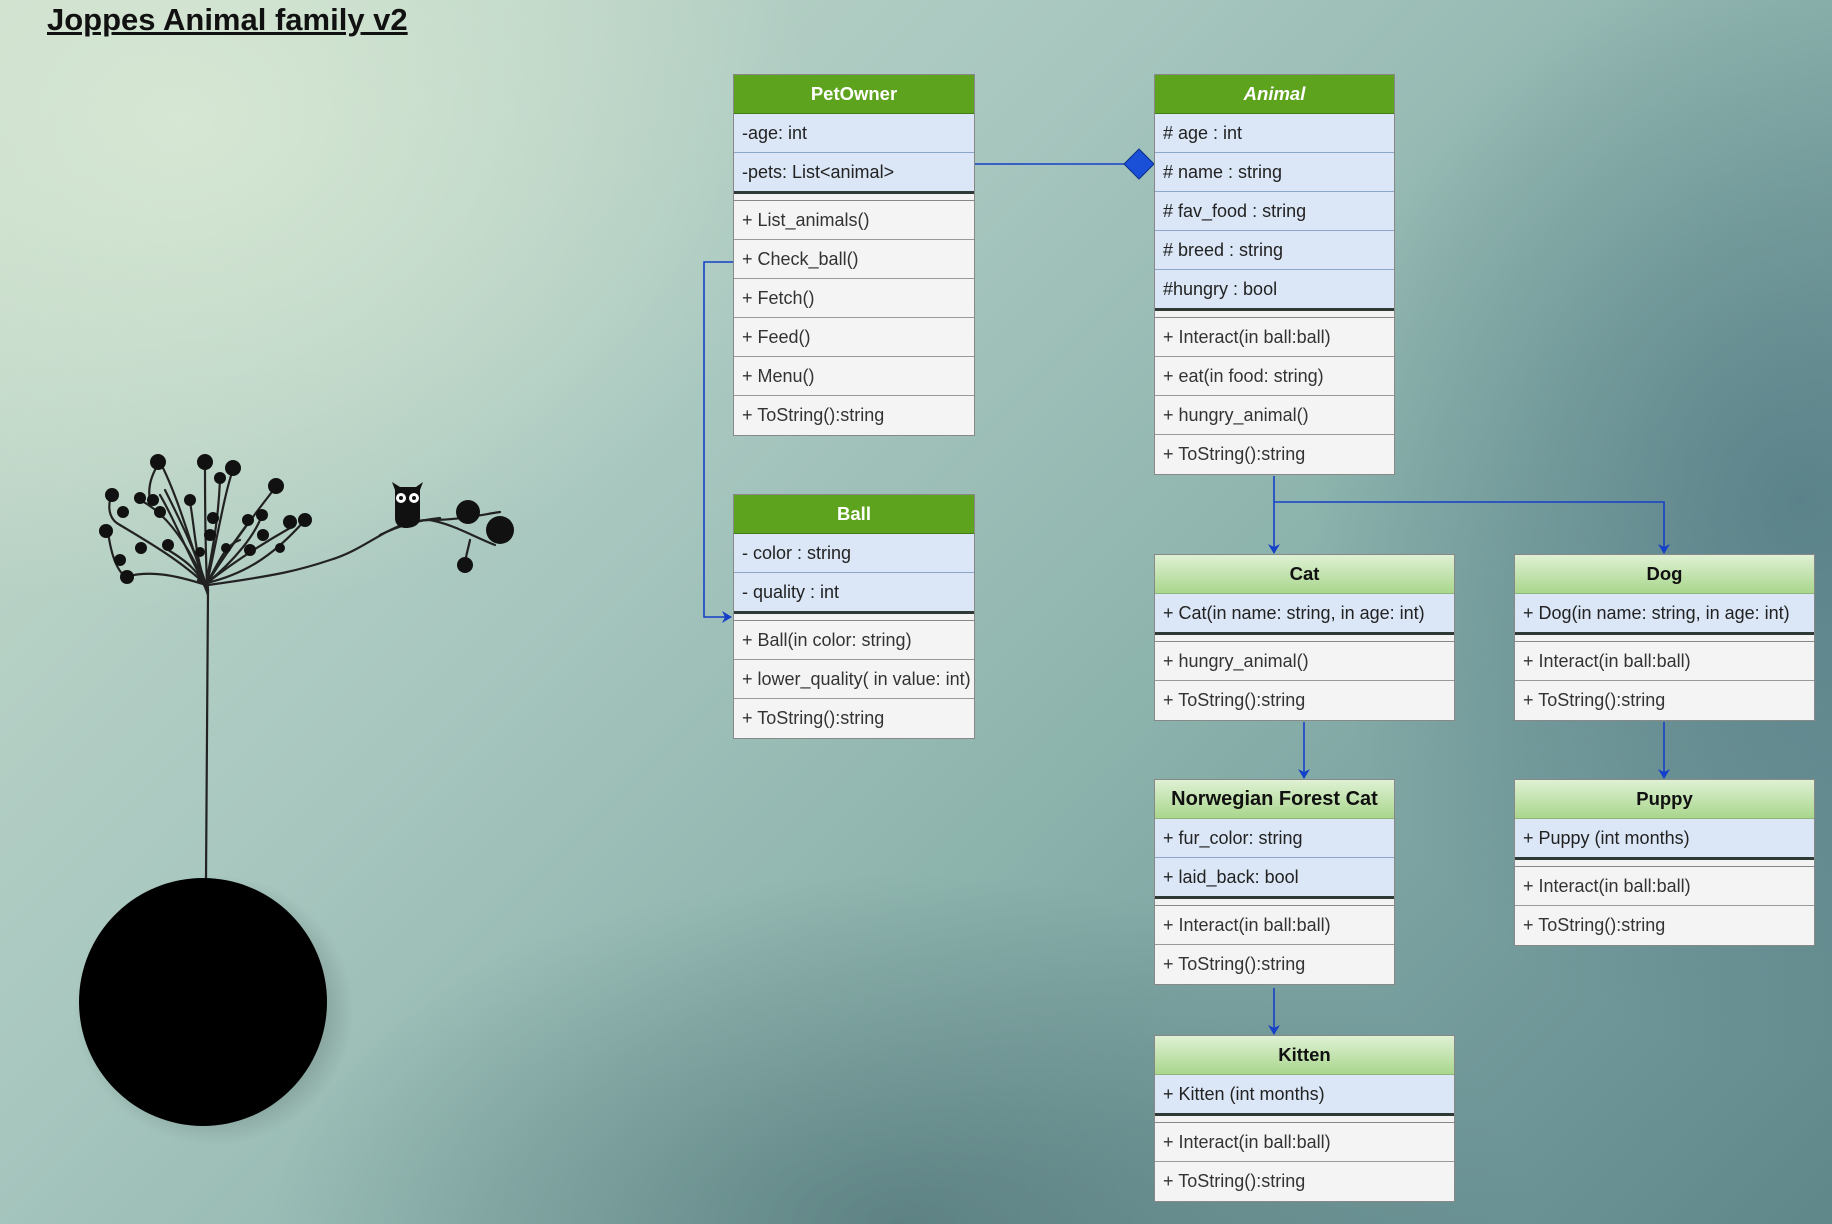  What do you see at coordinates (854, 679) in the screenshot?
I see `method: + lower_quality( in value: int)` at bounding box center [854, 679].